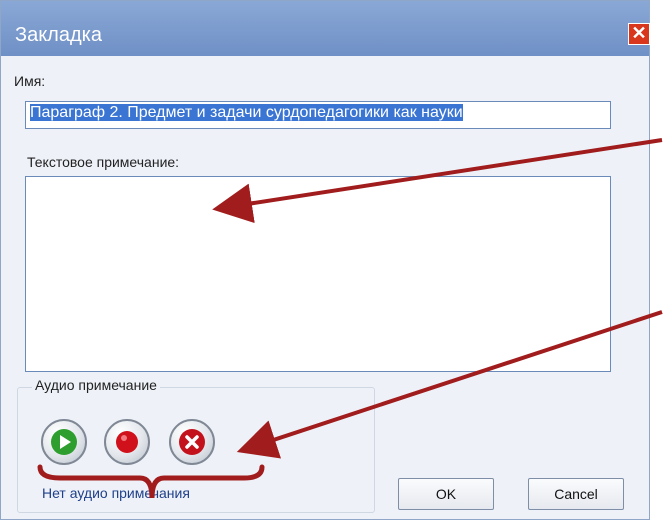  I want to click on title-bar: Закладка ✕, so click(325, 28).